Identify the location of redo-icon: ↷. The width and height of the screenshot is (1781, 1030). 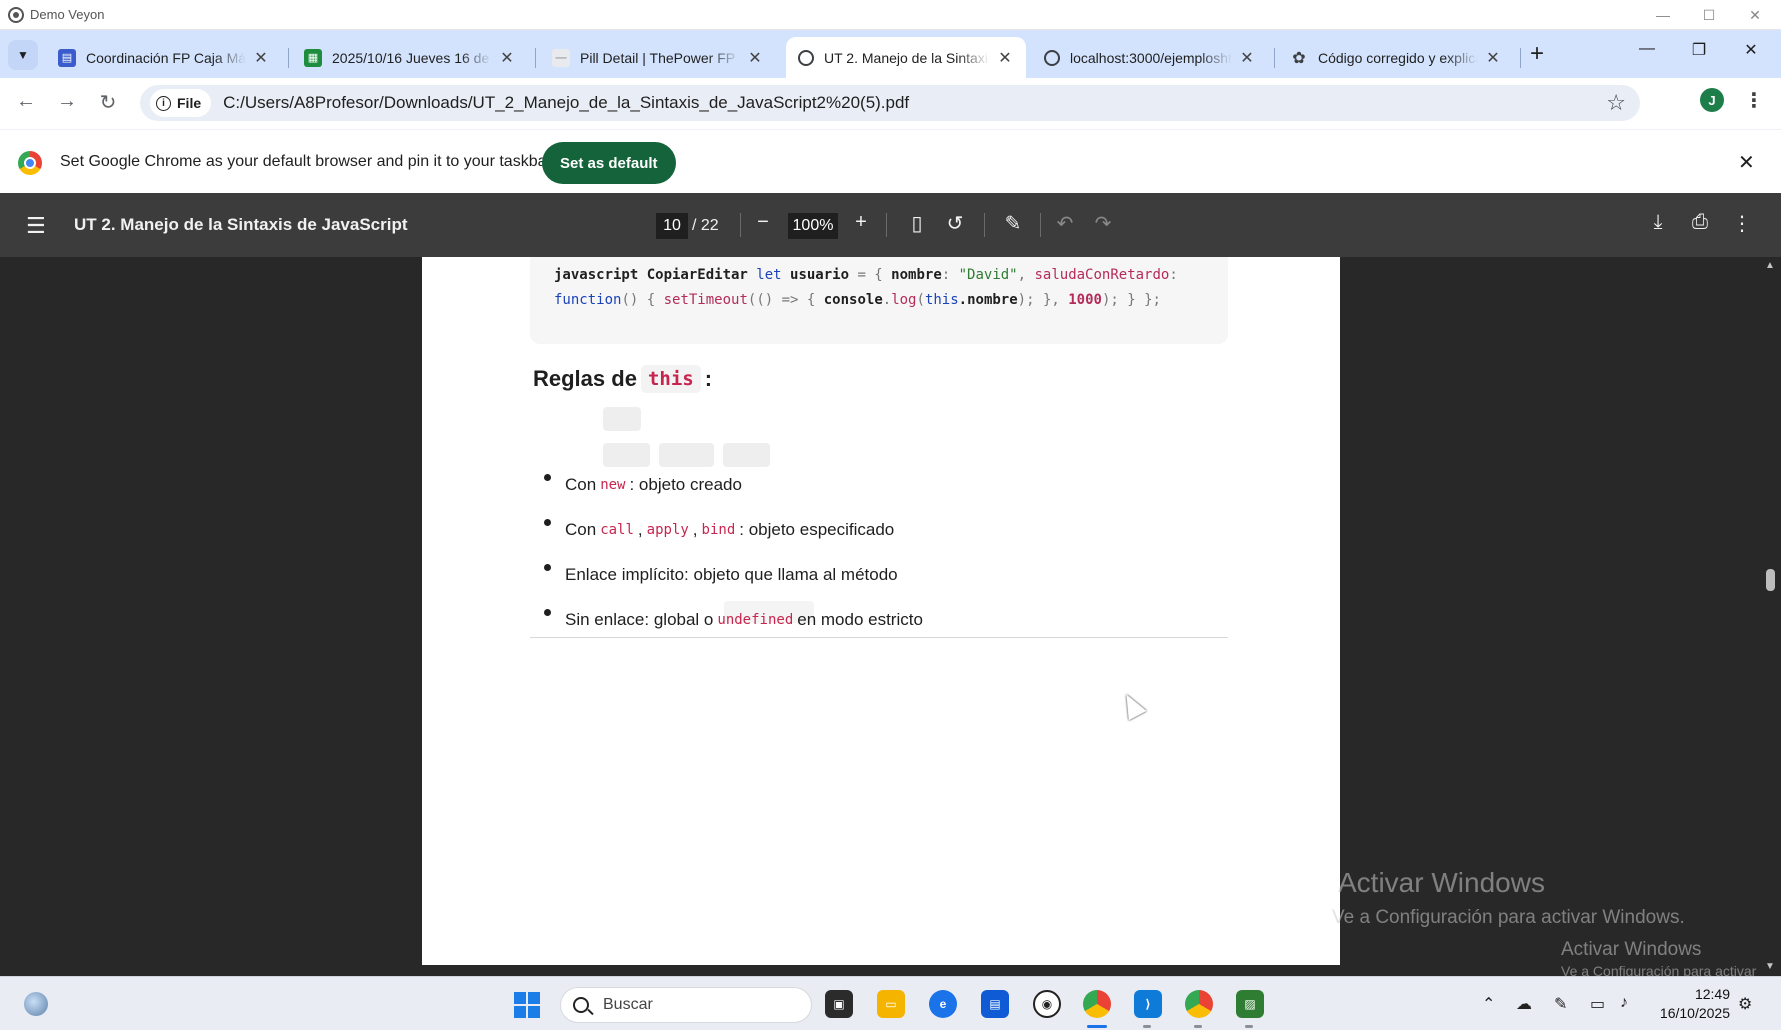
(1103, 223).